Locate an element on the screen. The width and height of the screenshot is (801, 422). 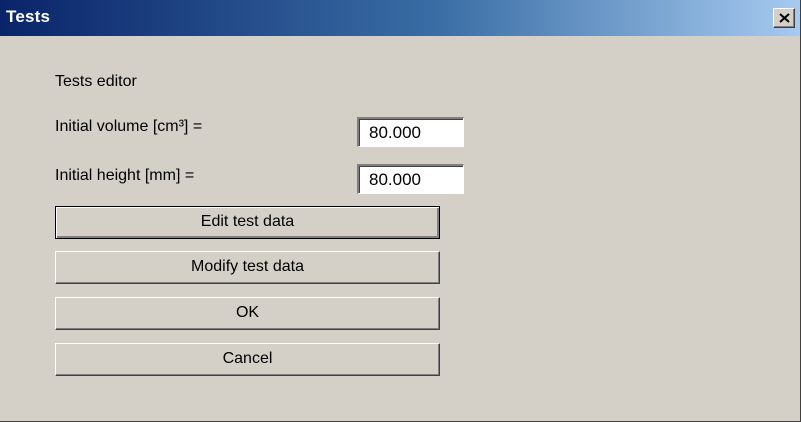
close-icon is located at coordinates (784, 18).